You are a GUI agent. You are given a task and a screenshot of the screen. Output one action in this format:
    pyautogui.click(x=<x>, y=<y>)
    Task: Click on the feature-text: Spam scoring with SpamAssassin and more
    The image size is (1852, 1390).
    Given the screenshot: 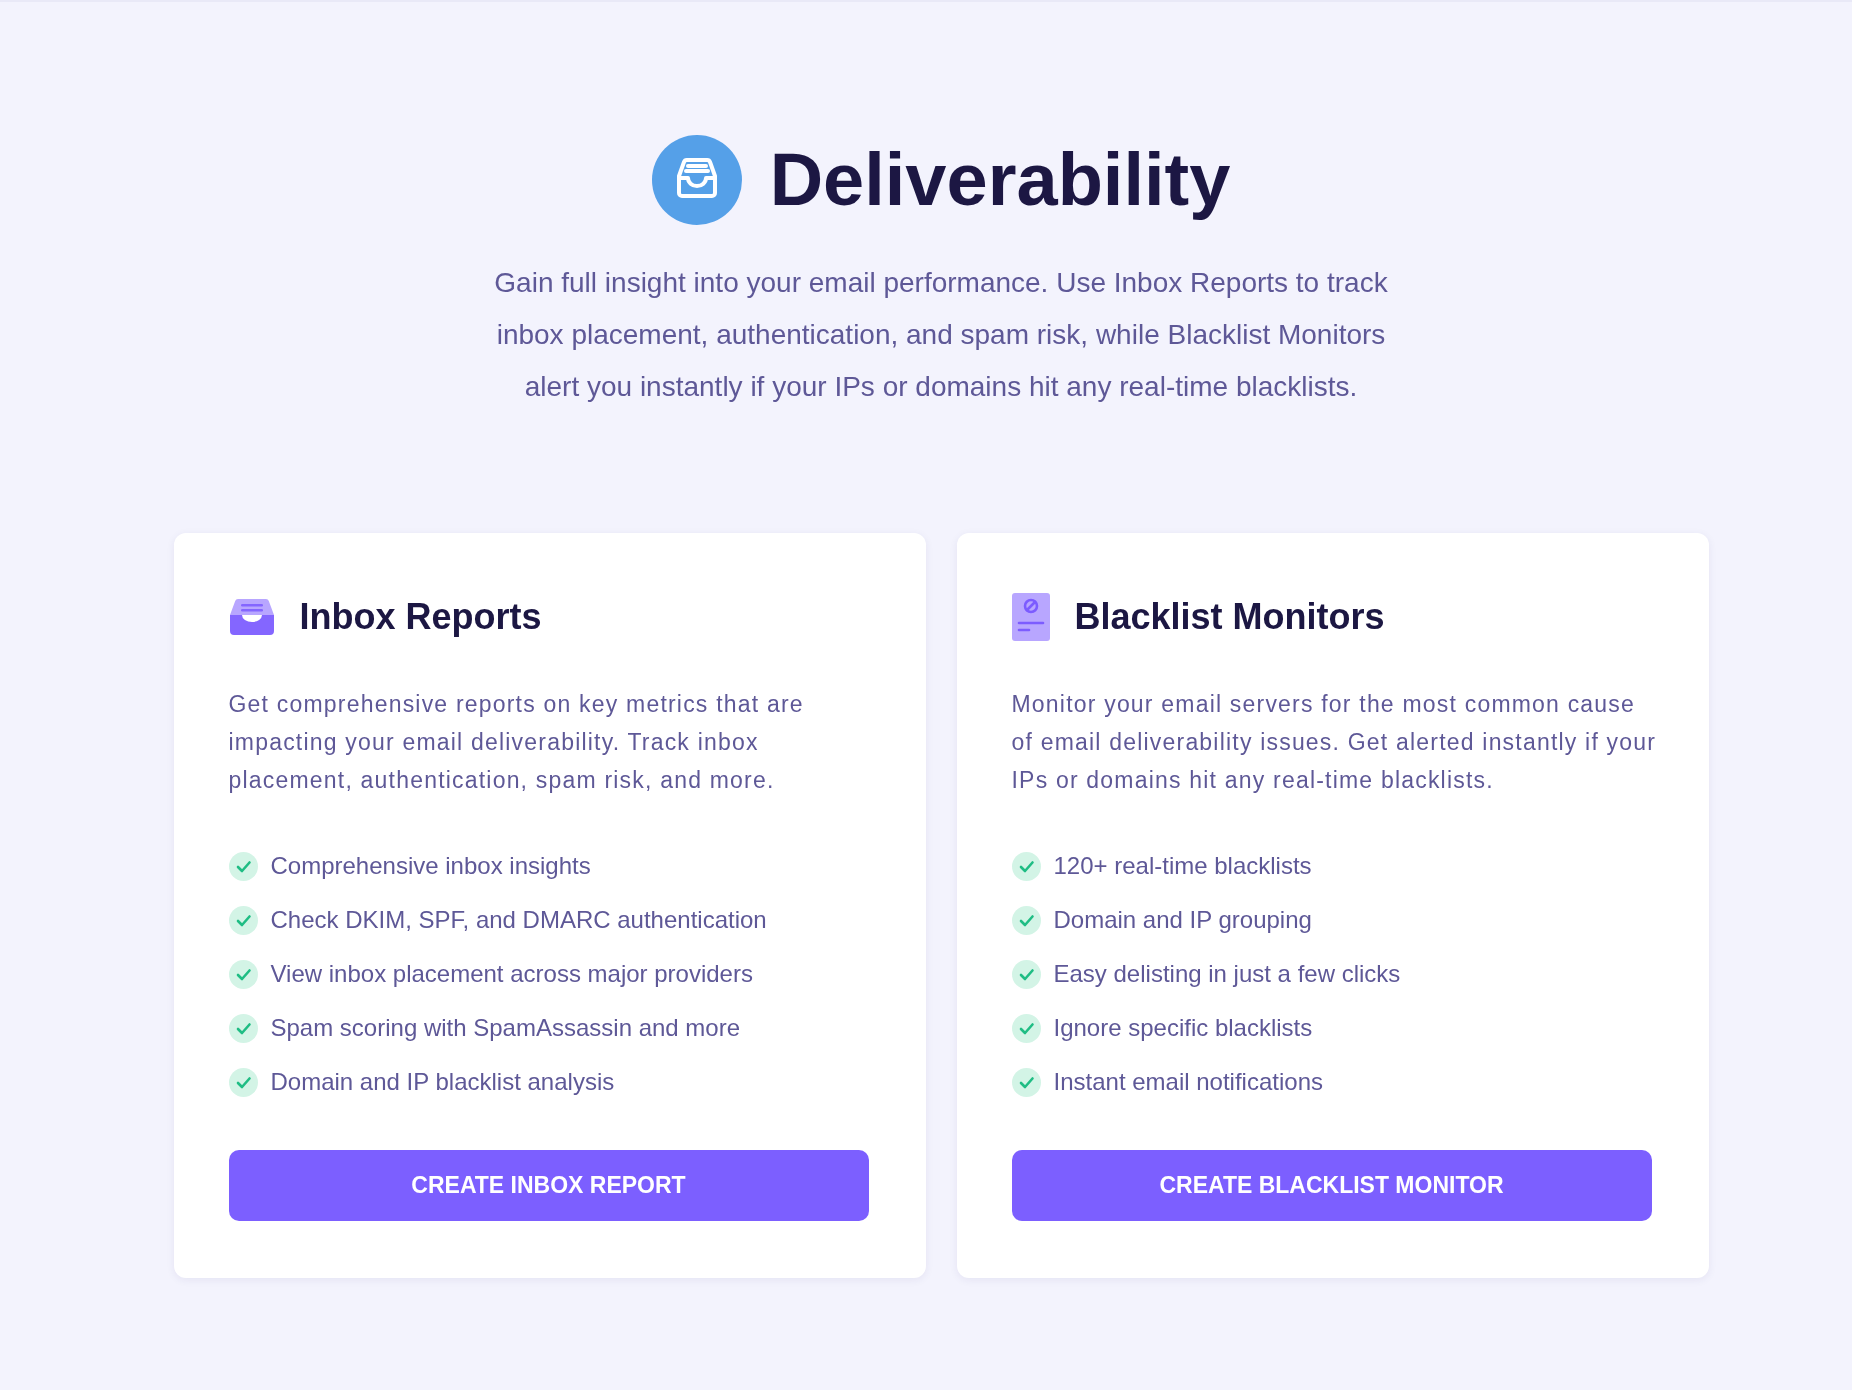 What is the action you would take?
    pyautogui.click(x=505, y=1028)
    